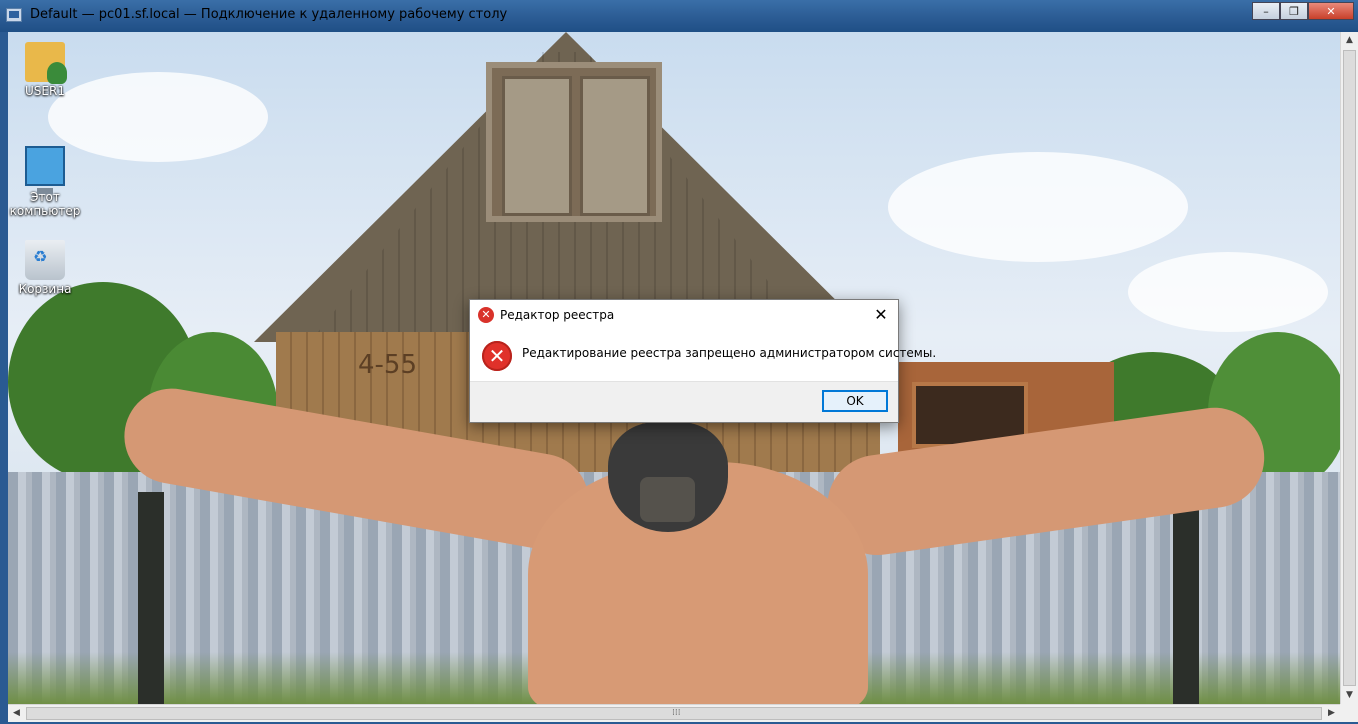 The height and width of the screenshot is (724, 1358). What do you see at coordinates (684, 401) in the screenshot?
I see `dialog-footer: OK` at bounding box center [684, 401].